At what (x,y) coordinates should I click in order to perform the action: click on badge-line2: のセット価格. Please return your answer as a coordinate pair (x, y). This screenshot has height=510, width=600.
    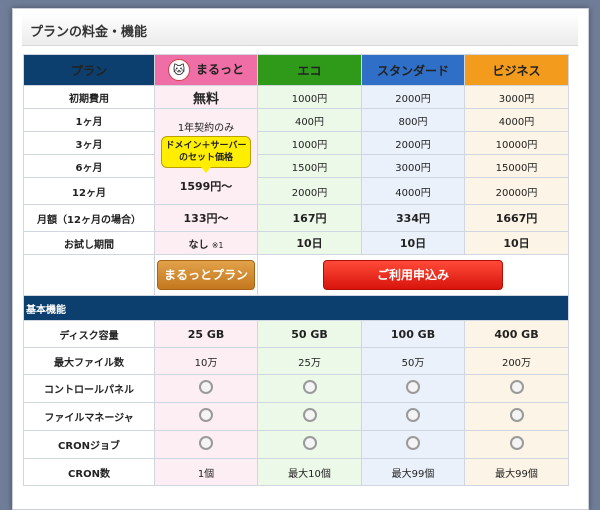
    Looking at the image, I should click on (205, 158).